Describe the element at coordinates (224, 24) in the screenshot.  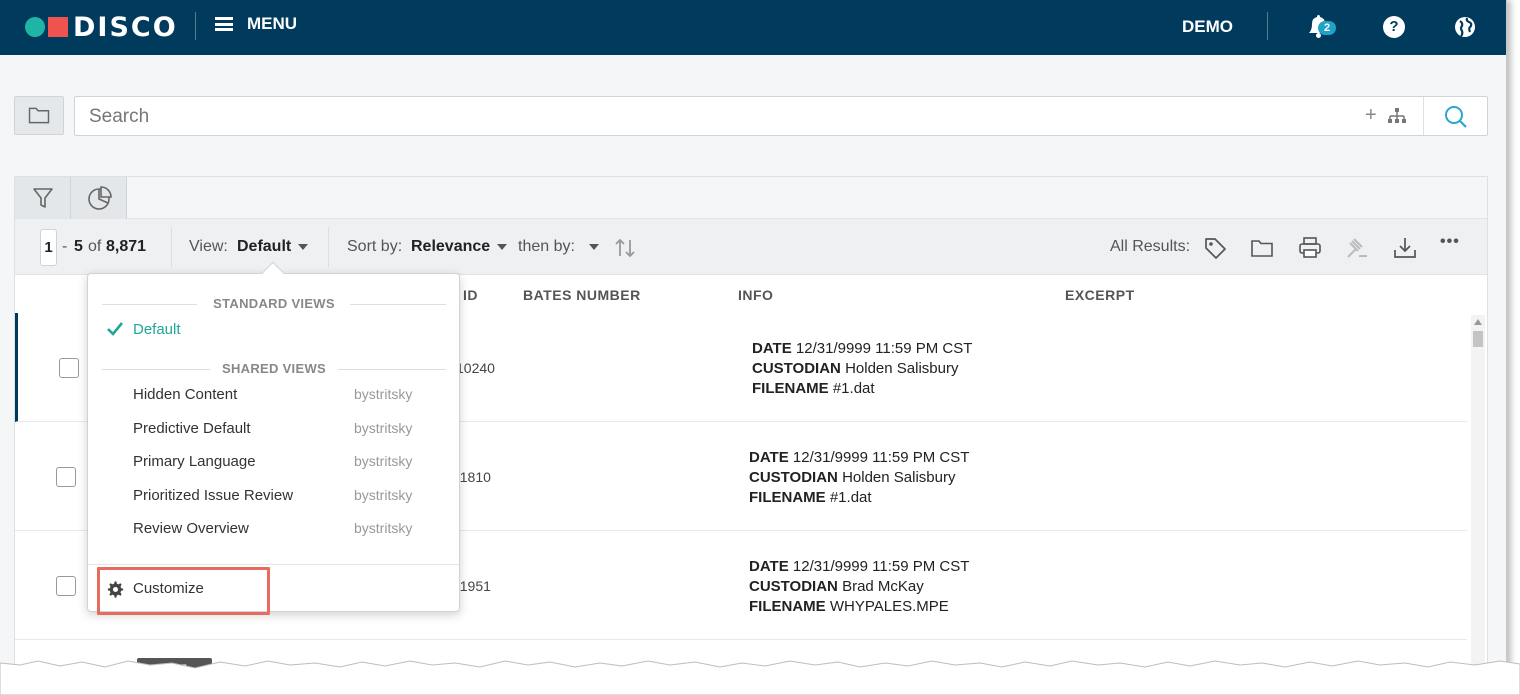
I see `hamburger-icon` at that location.